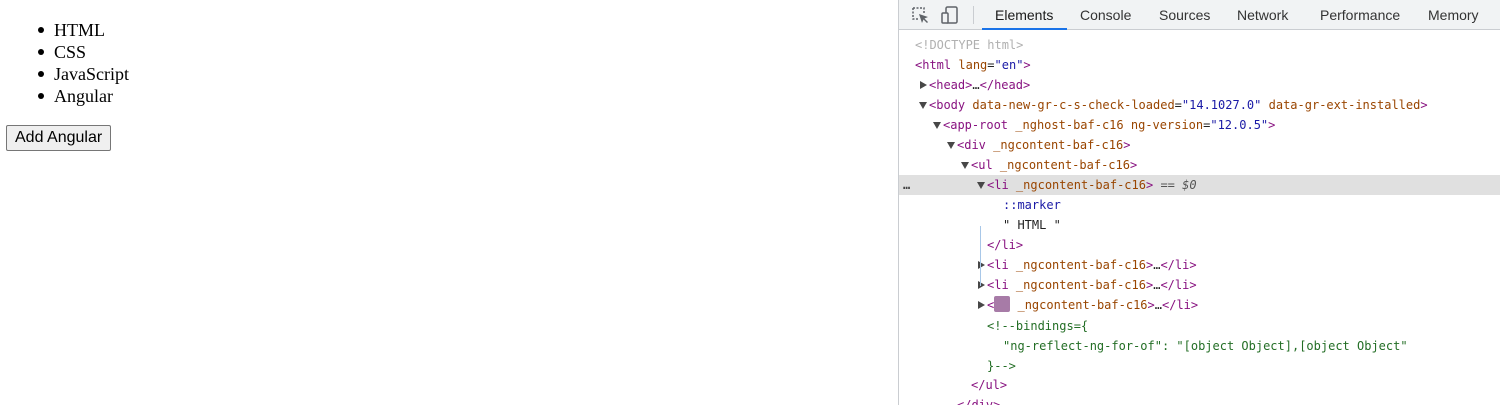 Image resolution: width=1500 pixels, height=405 pixels. What do you see at coordinates (1199, 205) in the screenshot?
I see `dom-node-marker: ::marker` at bounding box center [1199, 205].